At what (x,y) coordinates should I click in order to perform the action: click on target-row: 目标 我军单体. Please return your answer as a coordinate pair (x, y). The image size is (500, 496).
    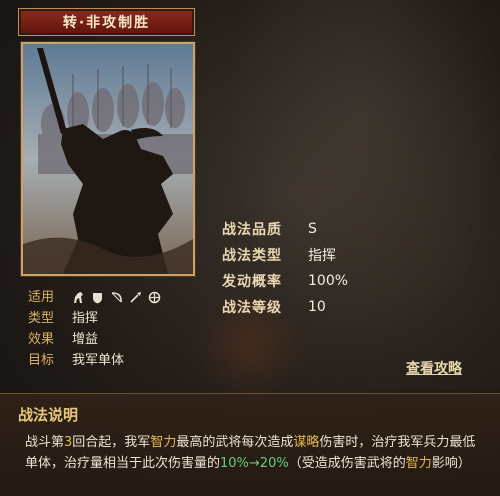
    Looking at the image, I should click on (94, 360).